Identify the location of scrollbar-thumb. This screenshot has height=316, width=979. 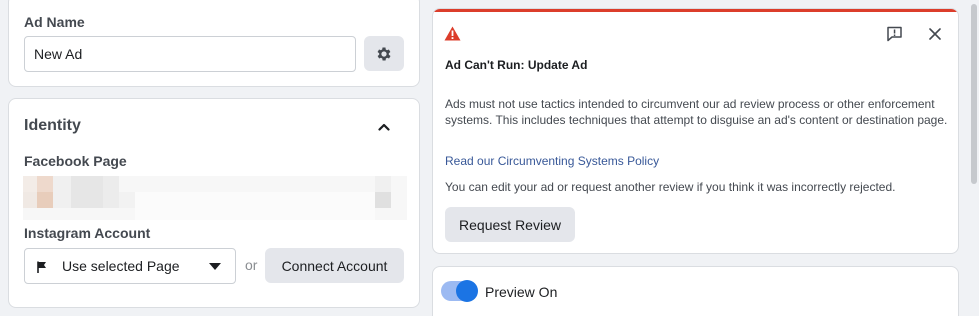
(974, 94).